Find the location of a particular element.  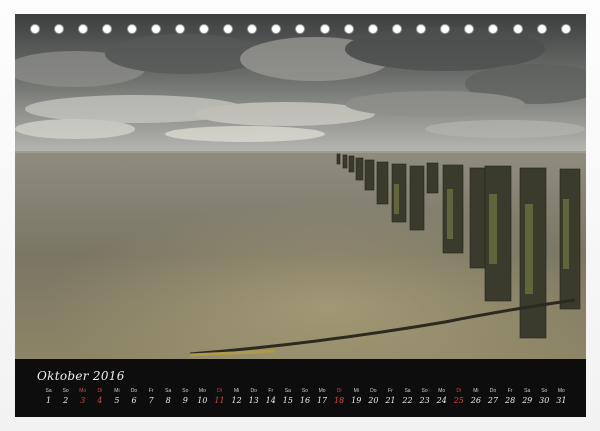

day-number: 26 is located at coordinates (475, 400).